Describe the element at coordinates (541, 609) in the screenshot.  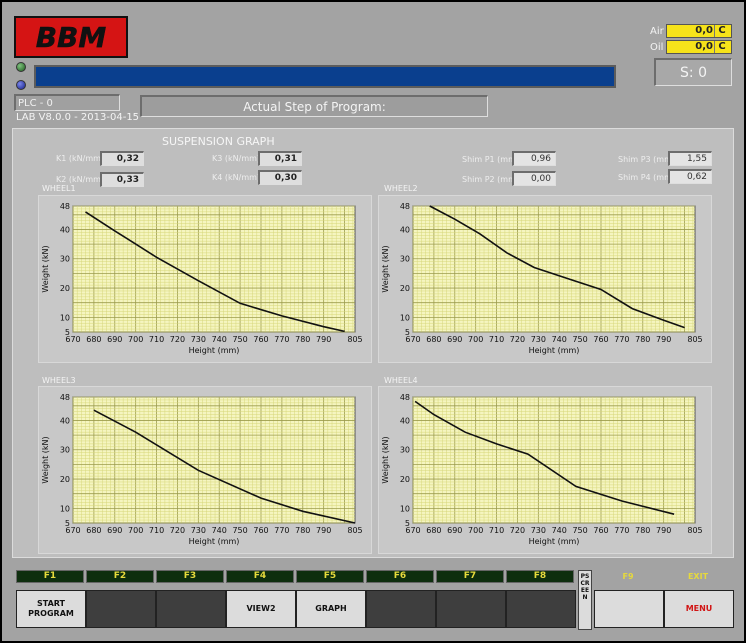
I see `f8-button` at that location.